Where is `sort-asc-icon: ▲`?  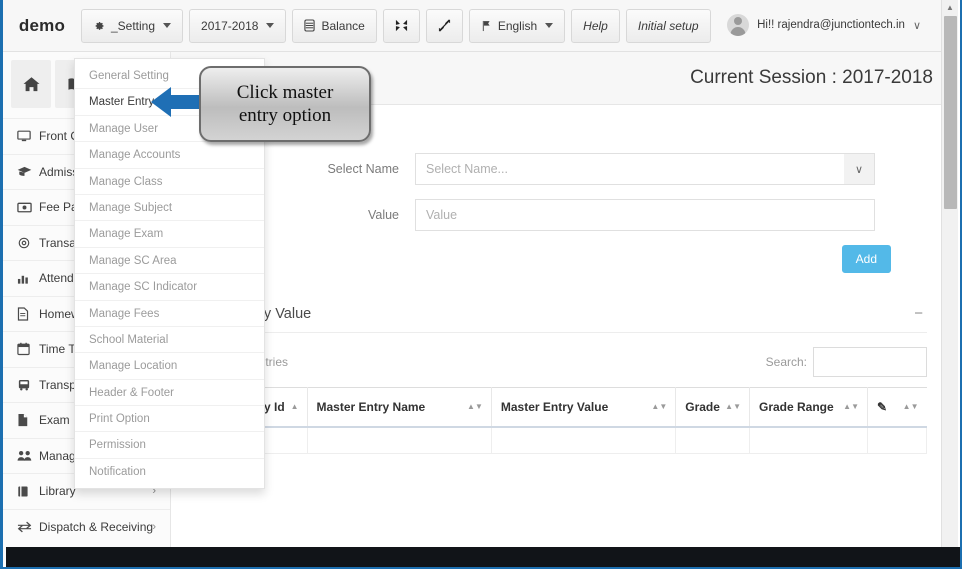
sort-asc-icon: ▲ is located at coordinates (294, 406).